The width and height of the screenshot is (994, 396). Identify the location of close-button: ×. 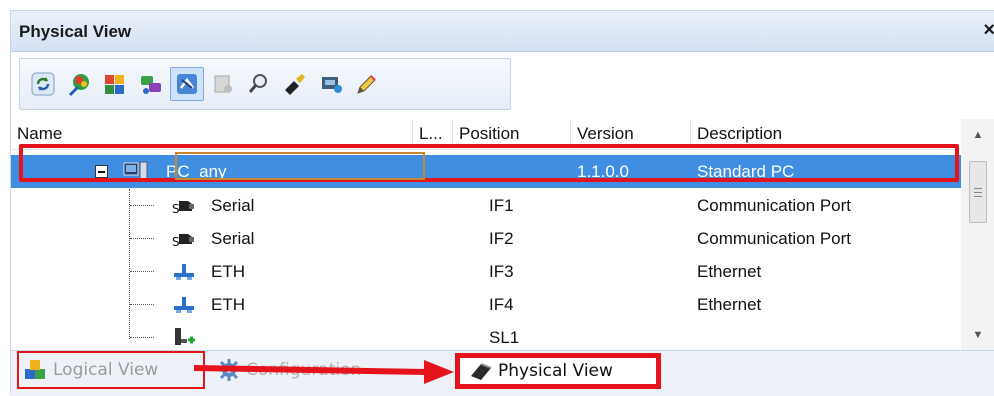
(988, 30).